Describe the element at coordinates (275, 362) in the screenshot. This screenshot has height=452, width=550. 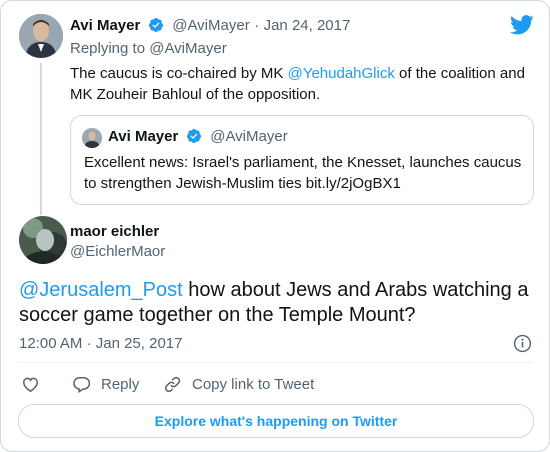
I see `divider` at that location.